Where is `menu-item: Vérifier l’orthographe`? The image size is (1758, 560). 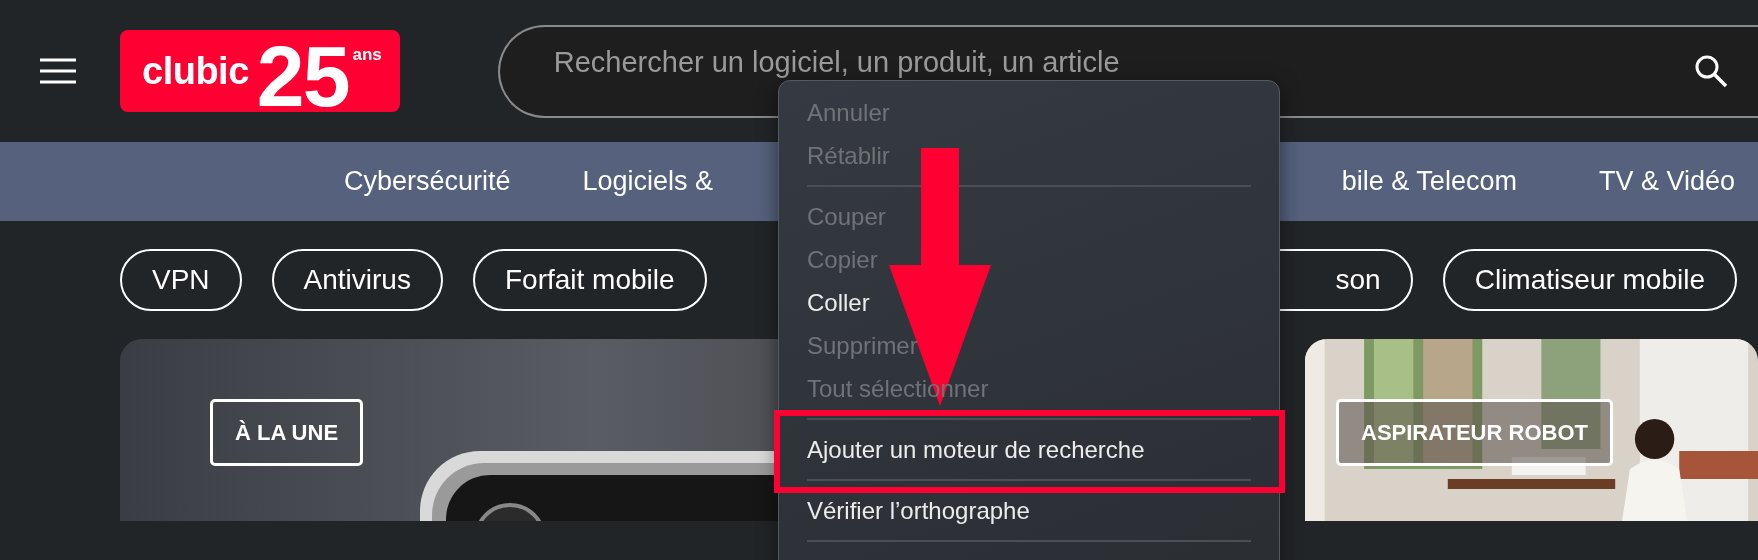
menu-item: Vérifier l’orthographe is located at coordinates (1029, 510).